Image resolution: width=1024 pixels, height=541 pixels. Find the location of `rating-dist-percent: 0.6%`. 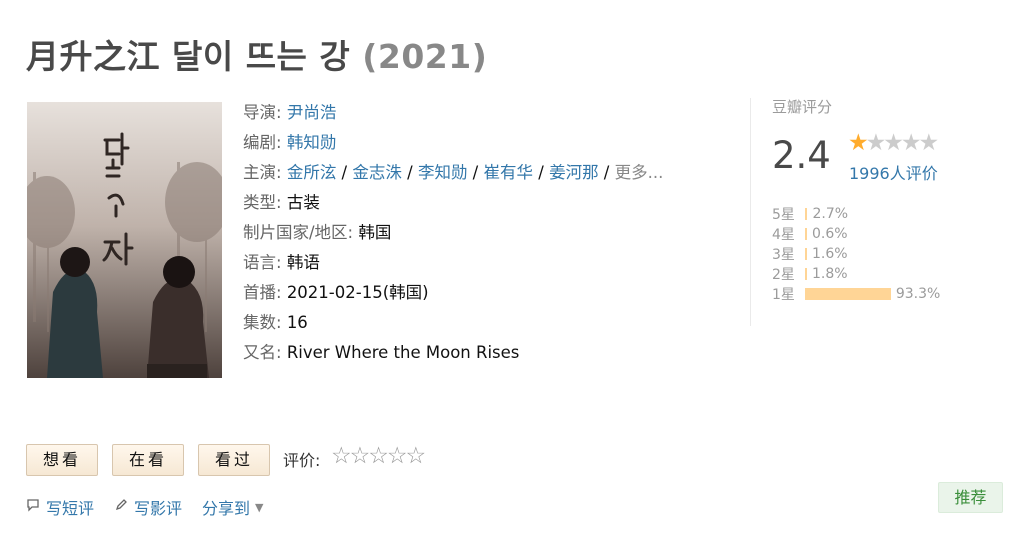

rating-dist-percent: 0.6% is located at coordinates (830, 234).